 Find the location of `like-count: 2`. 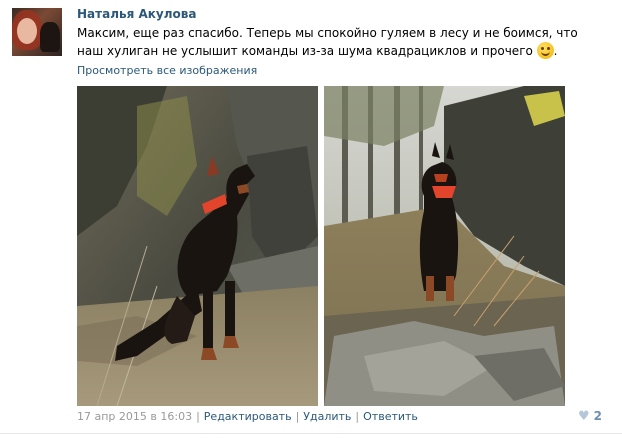

like-count: 2 is located at coordinates (597, 416).